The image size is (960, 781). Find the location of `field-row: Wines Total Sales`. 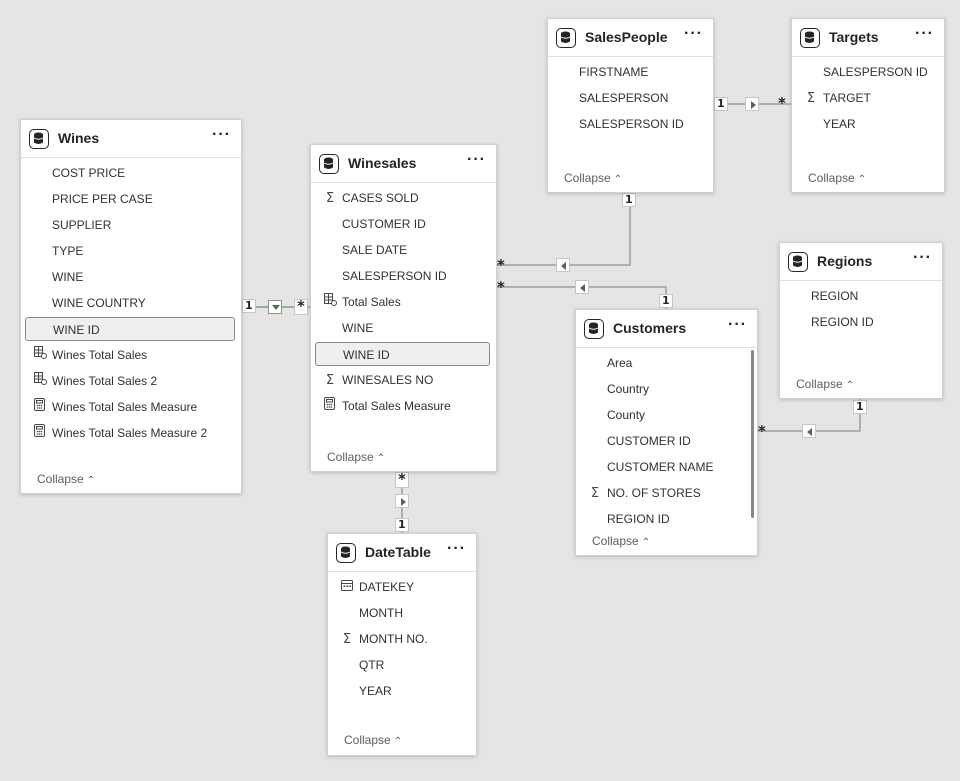

field-row: Wines Total Sales is located at coordinates (130, 355).